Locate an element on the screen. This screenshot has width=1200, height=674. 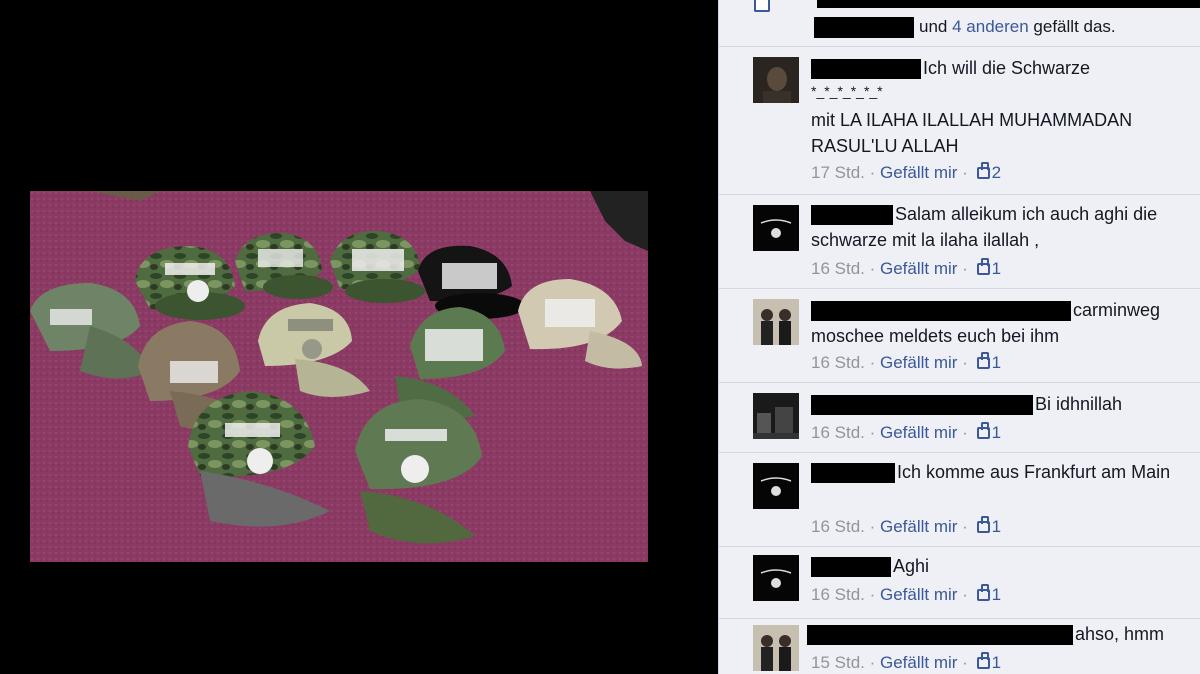
comment-text: Bi idhnillah is located at coordinates (1079, 404).